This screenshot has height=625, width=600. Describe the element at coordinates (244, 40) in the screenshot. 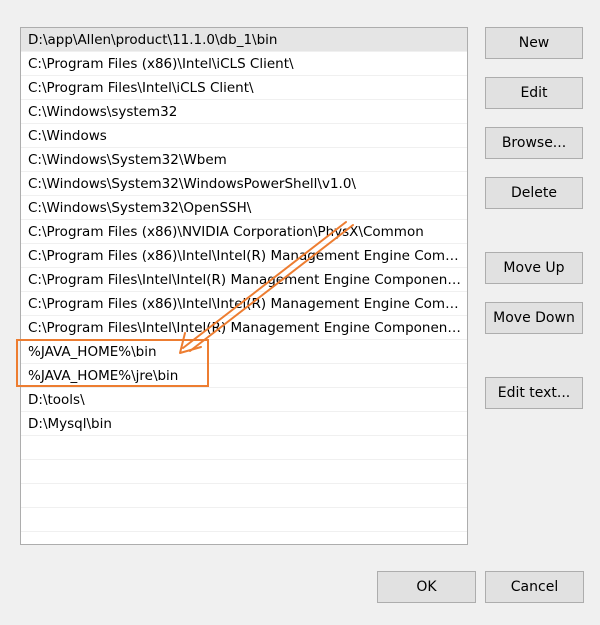

I see `list-item: D:\app\Allen\product\11.1.0\db_1\bin` at that location.